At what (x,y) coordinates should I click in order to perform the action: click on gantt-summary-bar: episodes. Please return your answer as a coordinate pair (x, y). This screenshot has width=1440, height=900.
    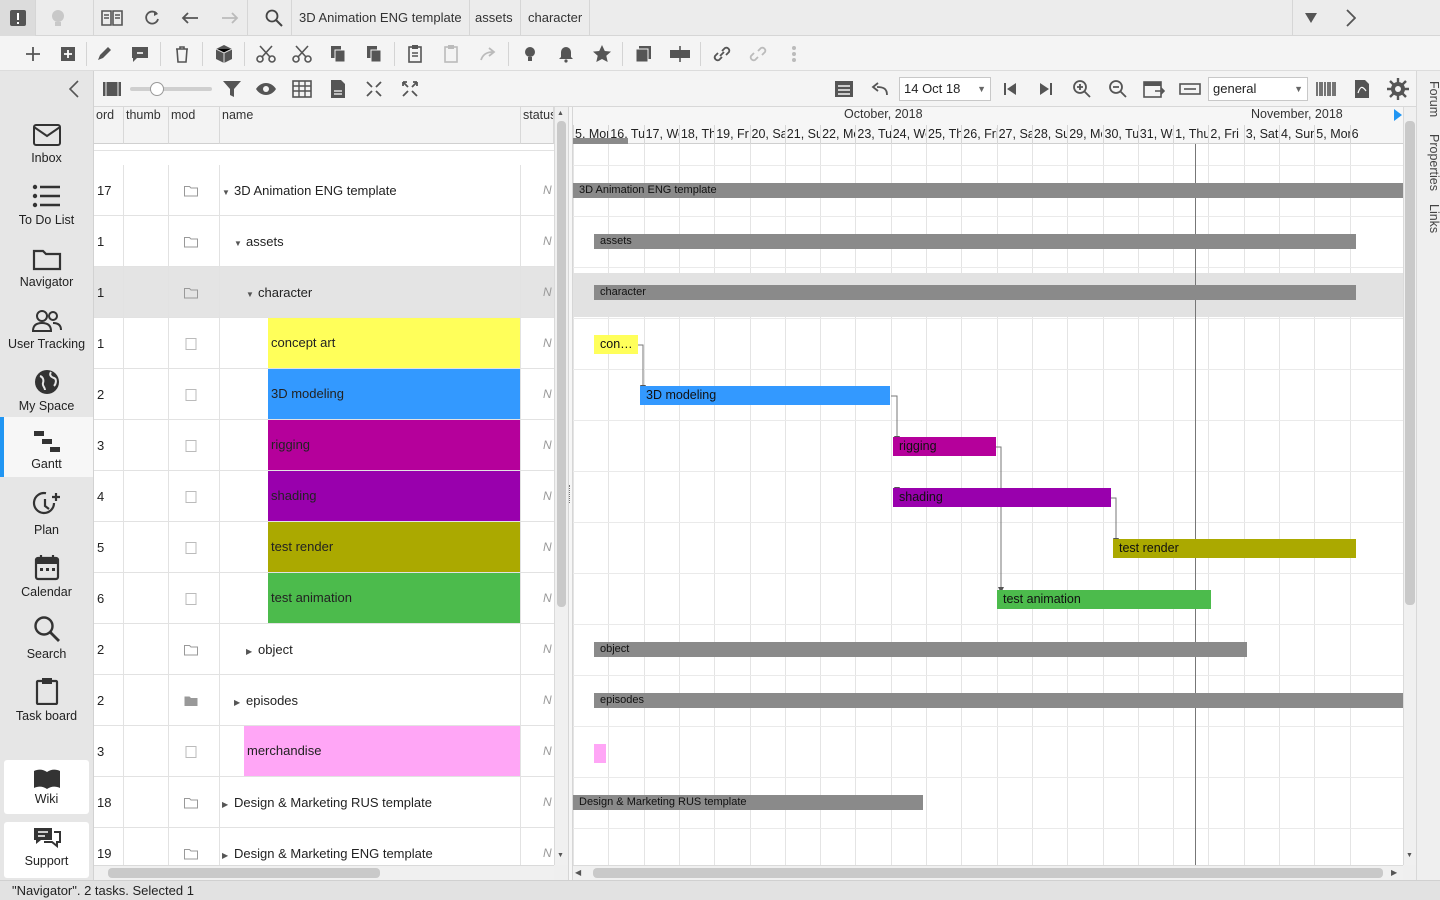
    Looking at the image, I should click on (998, 700).